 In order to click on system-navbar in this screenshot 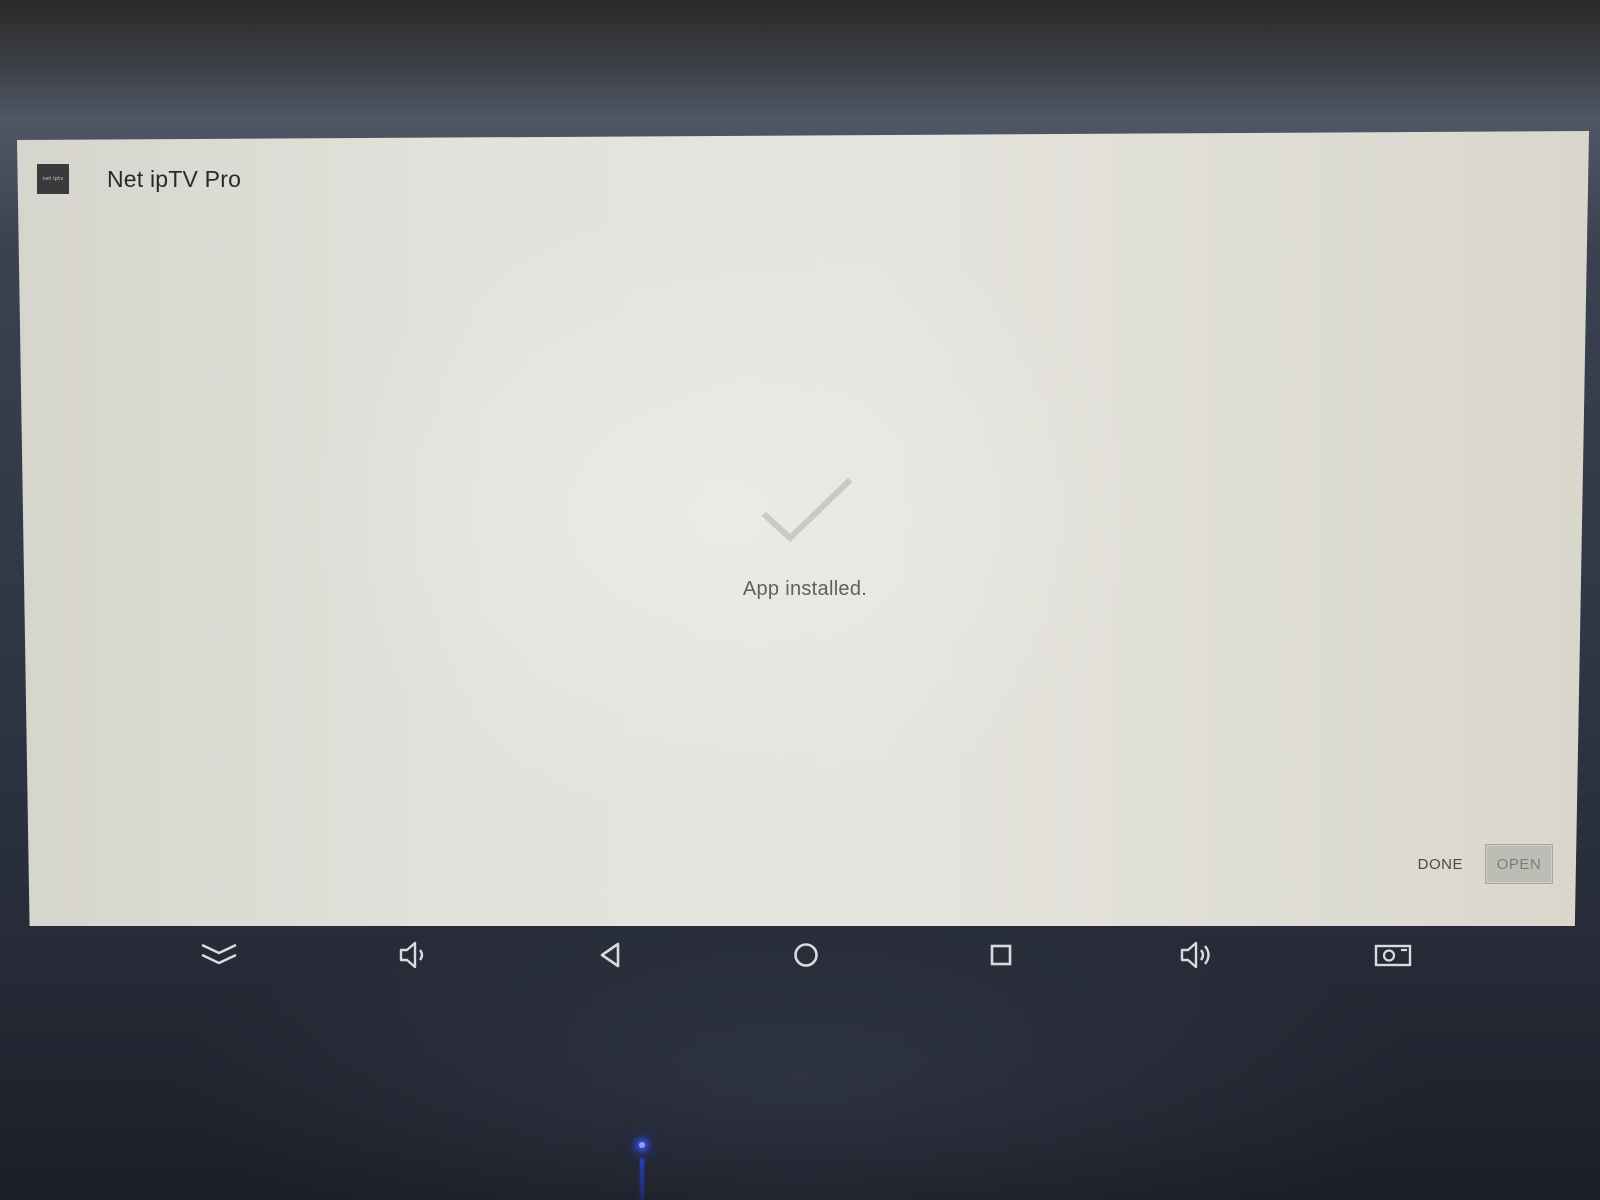, I will do `click(800, 955)`.